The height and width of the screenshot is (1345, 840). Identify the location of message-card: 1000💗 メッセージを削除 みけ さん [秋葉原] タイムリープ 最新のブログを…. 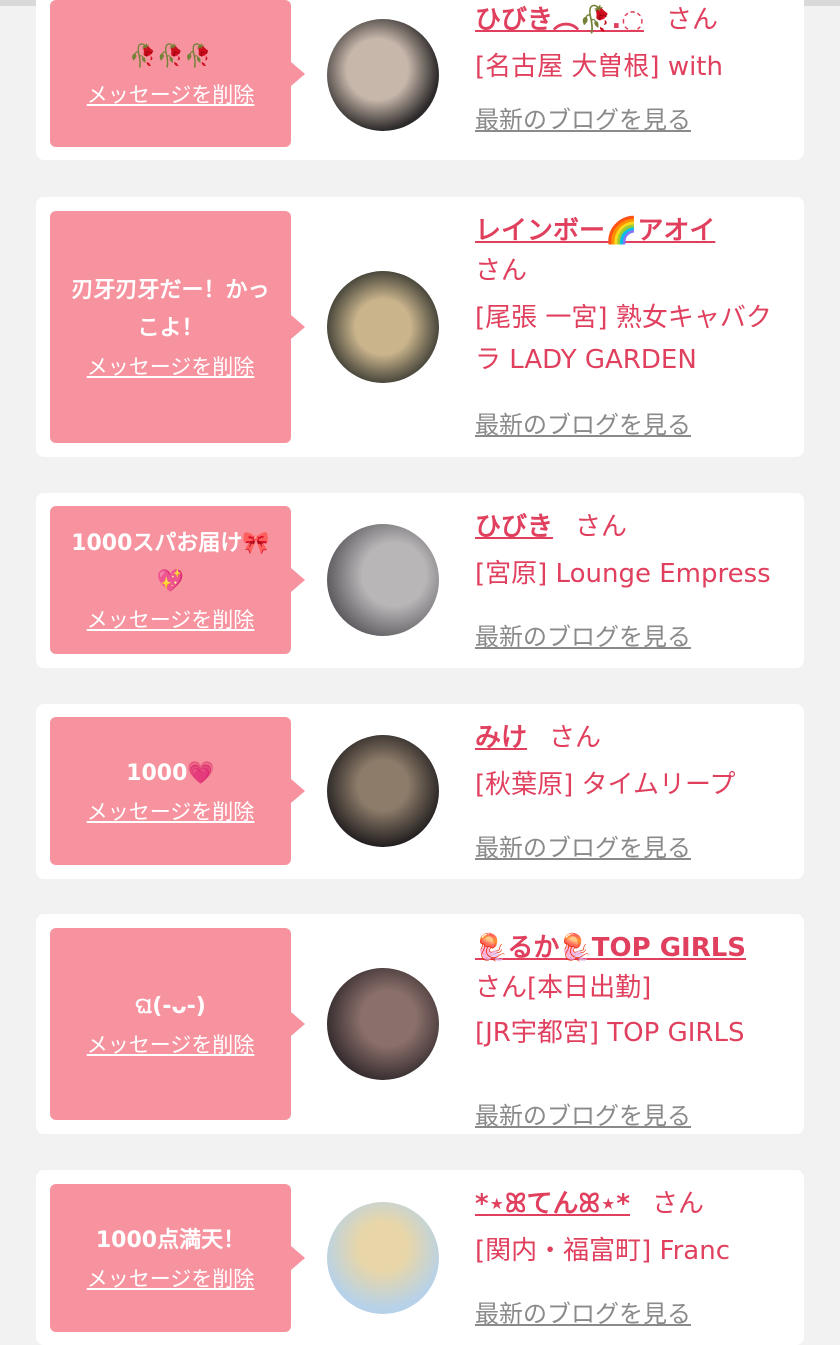
(420, 791).